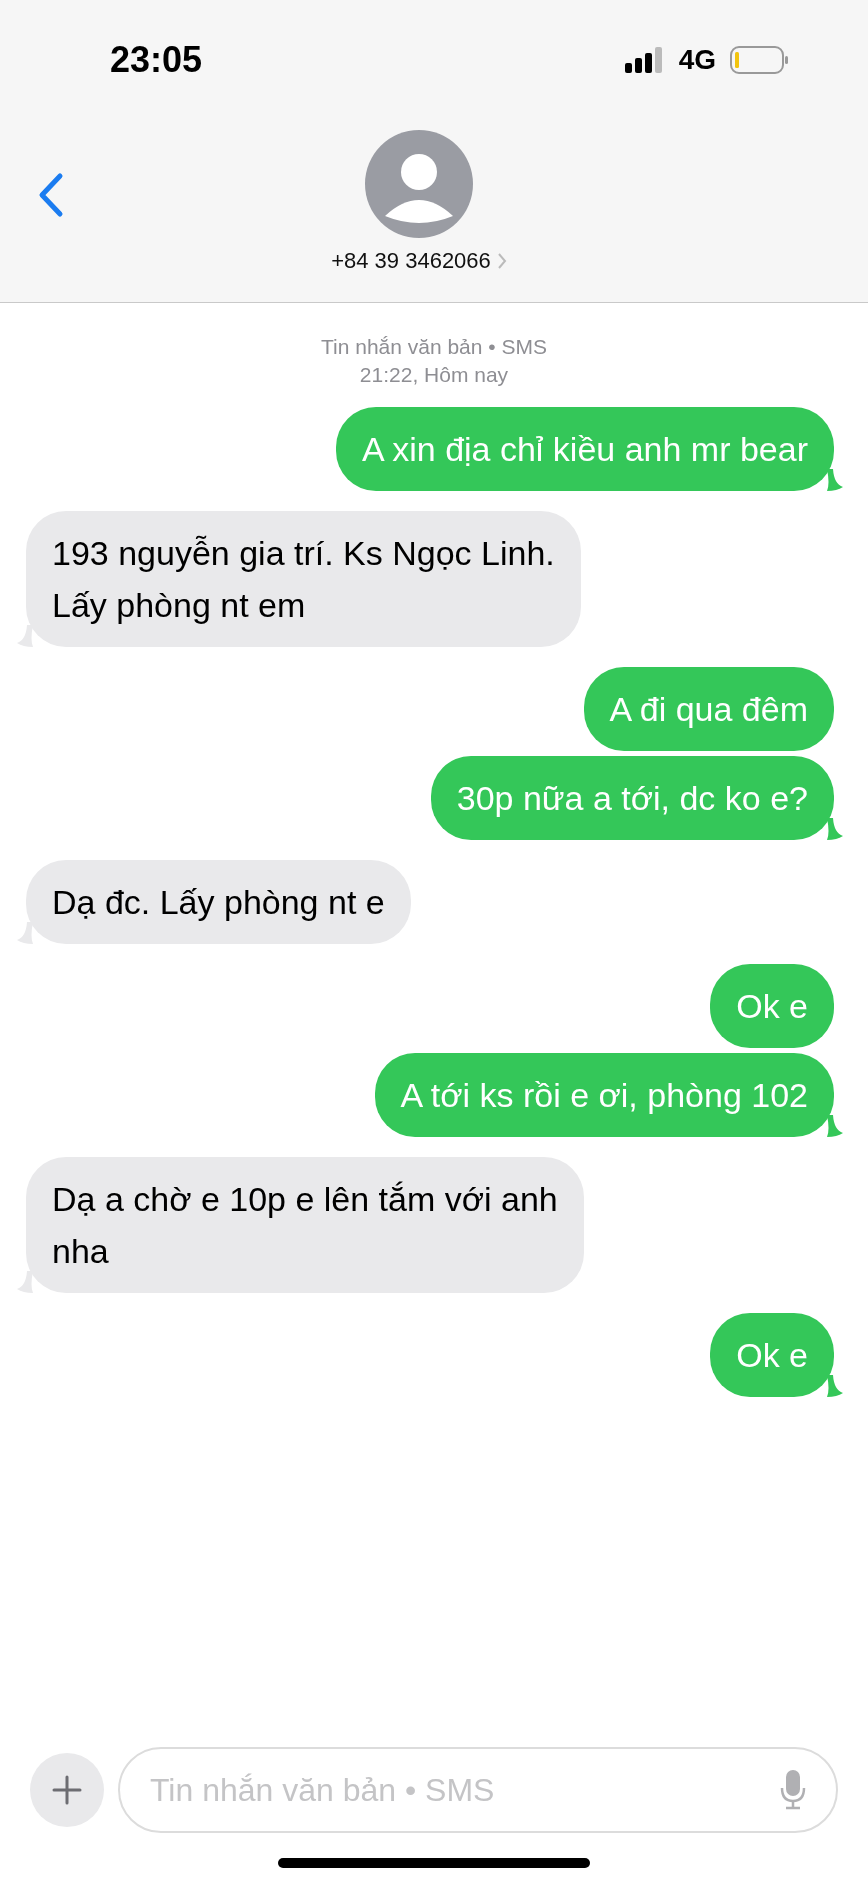 The width and height of the screenshot is (868, 1888). Describe the element at coordinates (697, 60) in the screenshot. I see `network-label: 4G` at that location.